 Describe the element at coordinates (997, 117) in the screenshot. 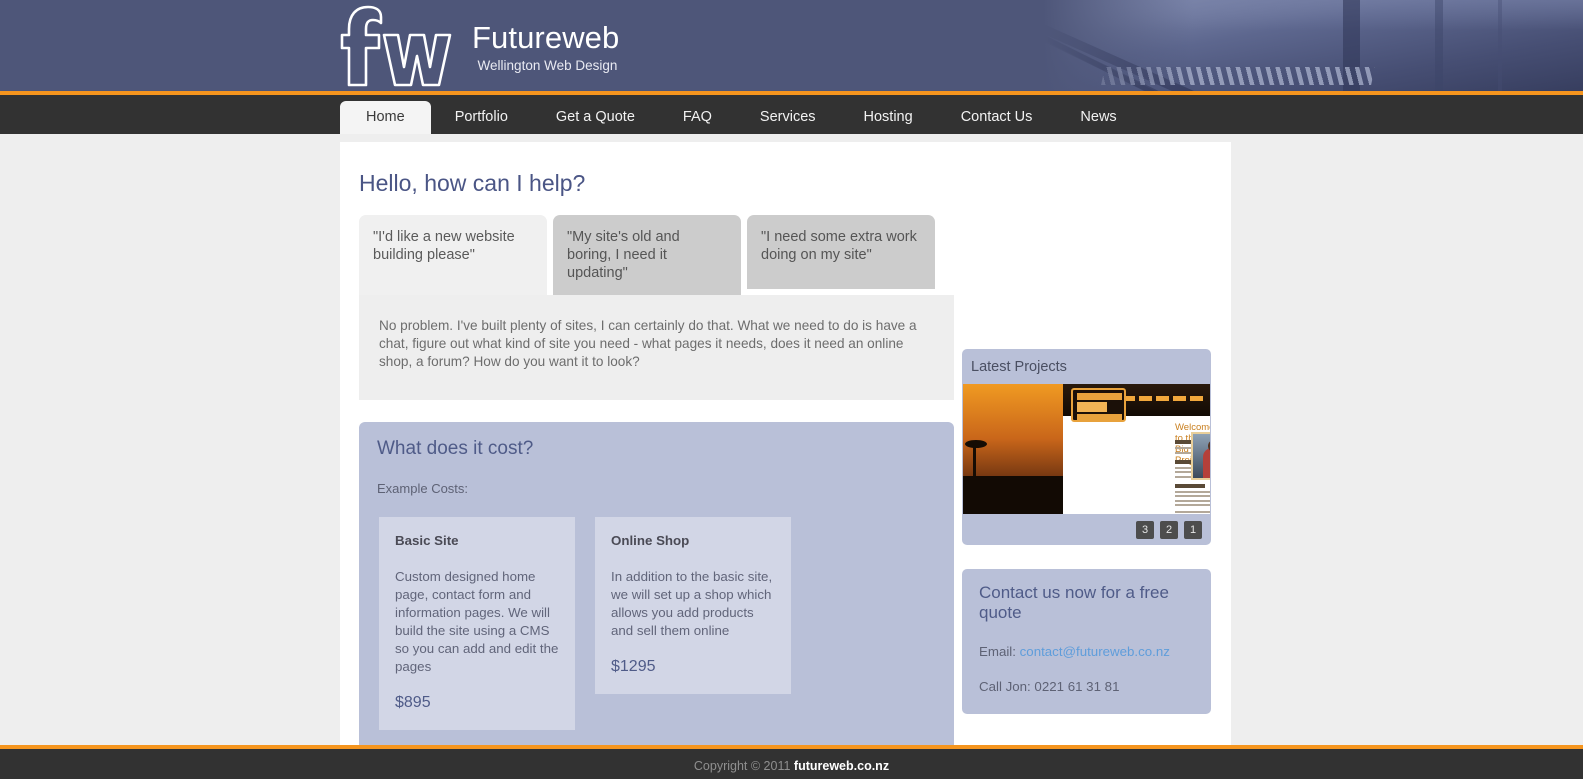

I see `nav-item-contact-us: Contact Us` at that location.